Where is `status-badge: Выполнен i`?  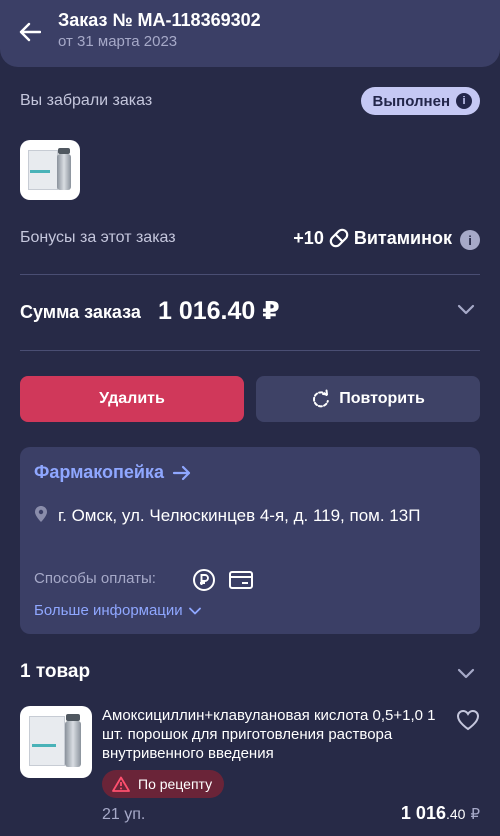 status-badge: Выполнен i is located at coordinates (420, 101).